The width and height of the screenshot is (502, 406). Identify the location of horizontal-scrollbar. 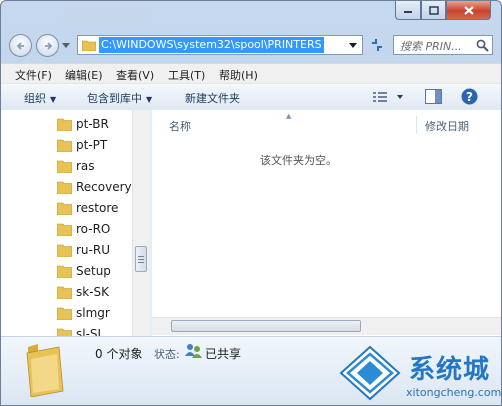
(326, 326).